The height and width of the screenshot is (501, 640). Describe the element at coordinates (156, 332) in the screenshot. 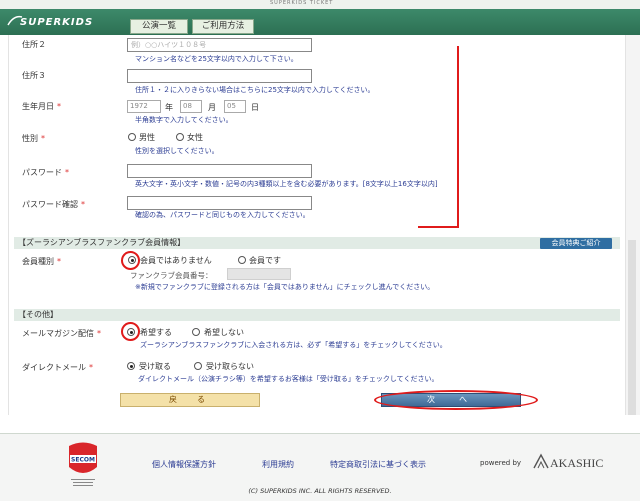

I see `magazine-yes-label: 希望する` at that location.